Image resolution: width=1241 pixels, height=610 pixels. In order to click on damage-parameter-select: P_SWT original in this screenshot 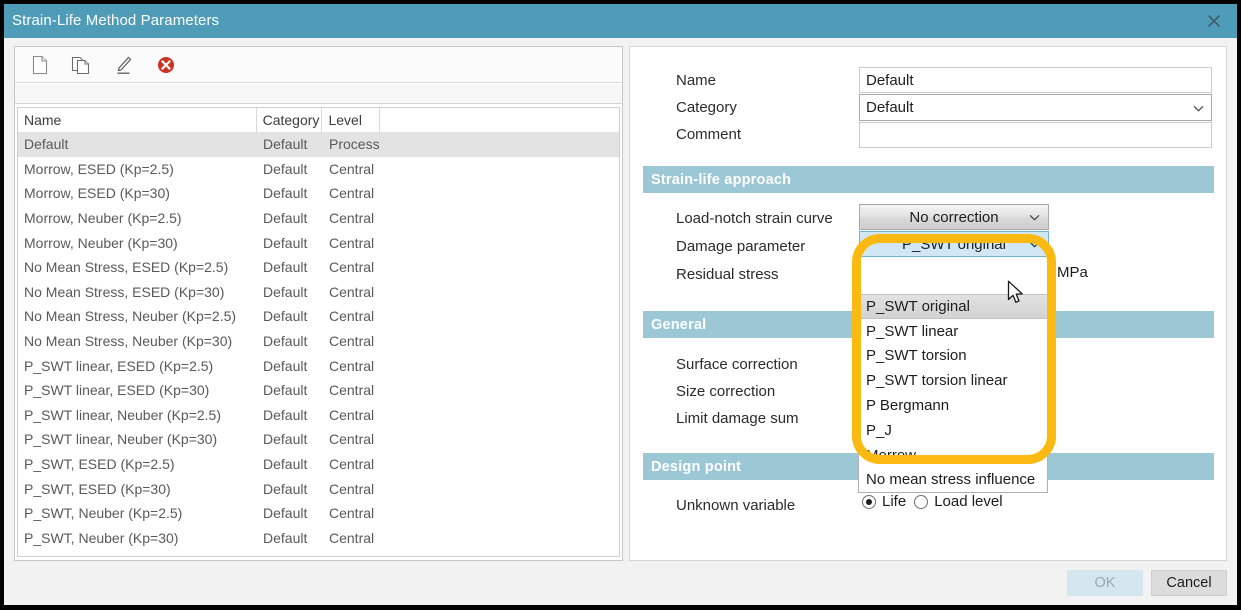, I will do `click(954, 244)`.